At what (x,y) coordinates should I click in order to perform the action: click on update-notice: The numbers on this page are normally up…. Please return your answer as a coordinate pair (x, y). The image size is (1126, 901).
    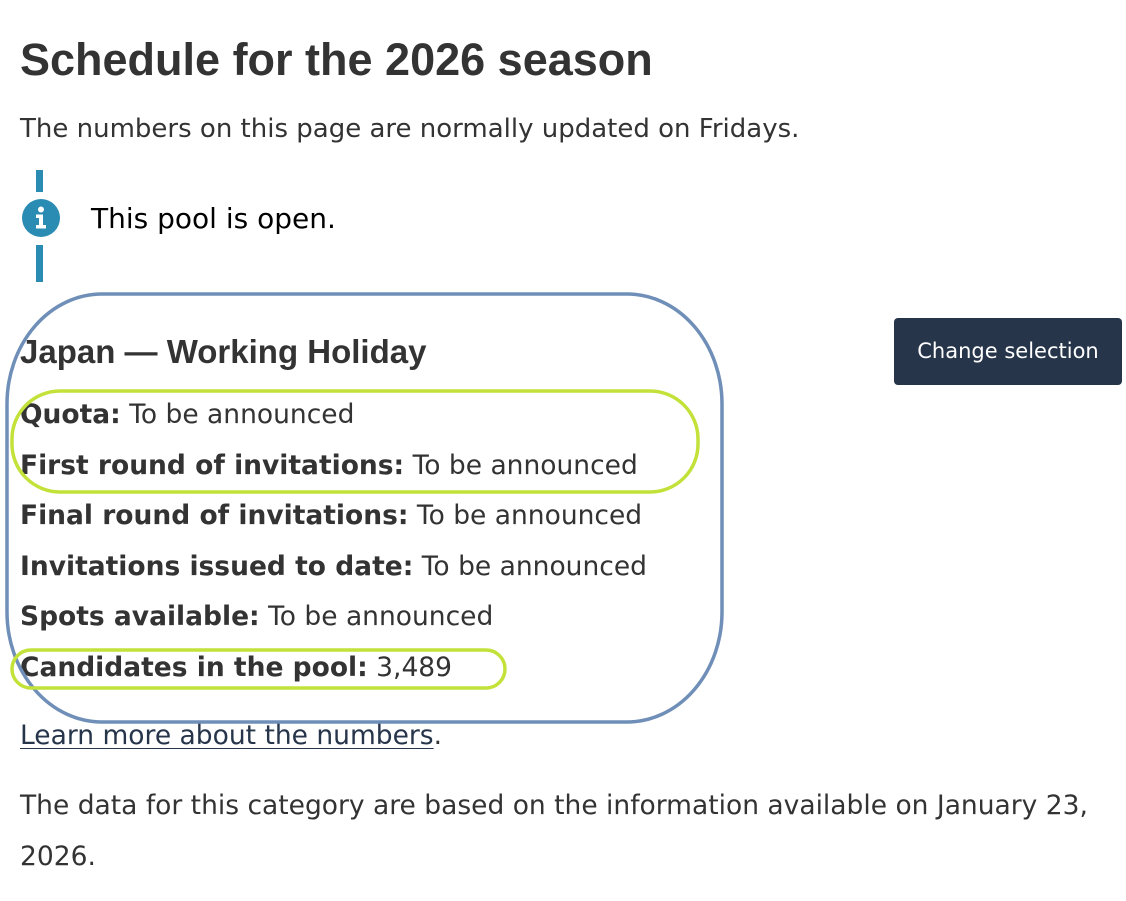
    Looking at the image, I should click on (410, 129).